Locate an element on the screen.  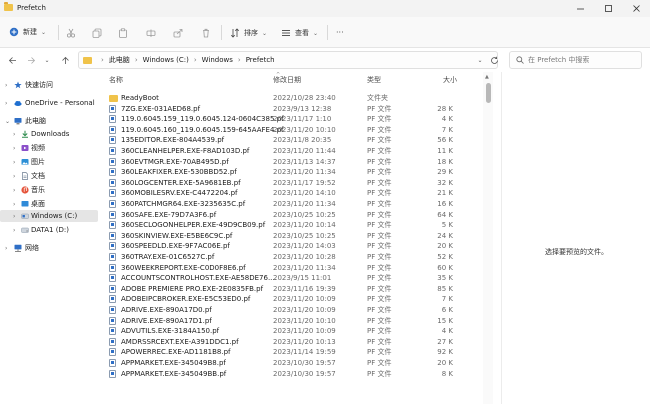
refresh-button is located at coordinates (494, 60).